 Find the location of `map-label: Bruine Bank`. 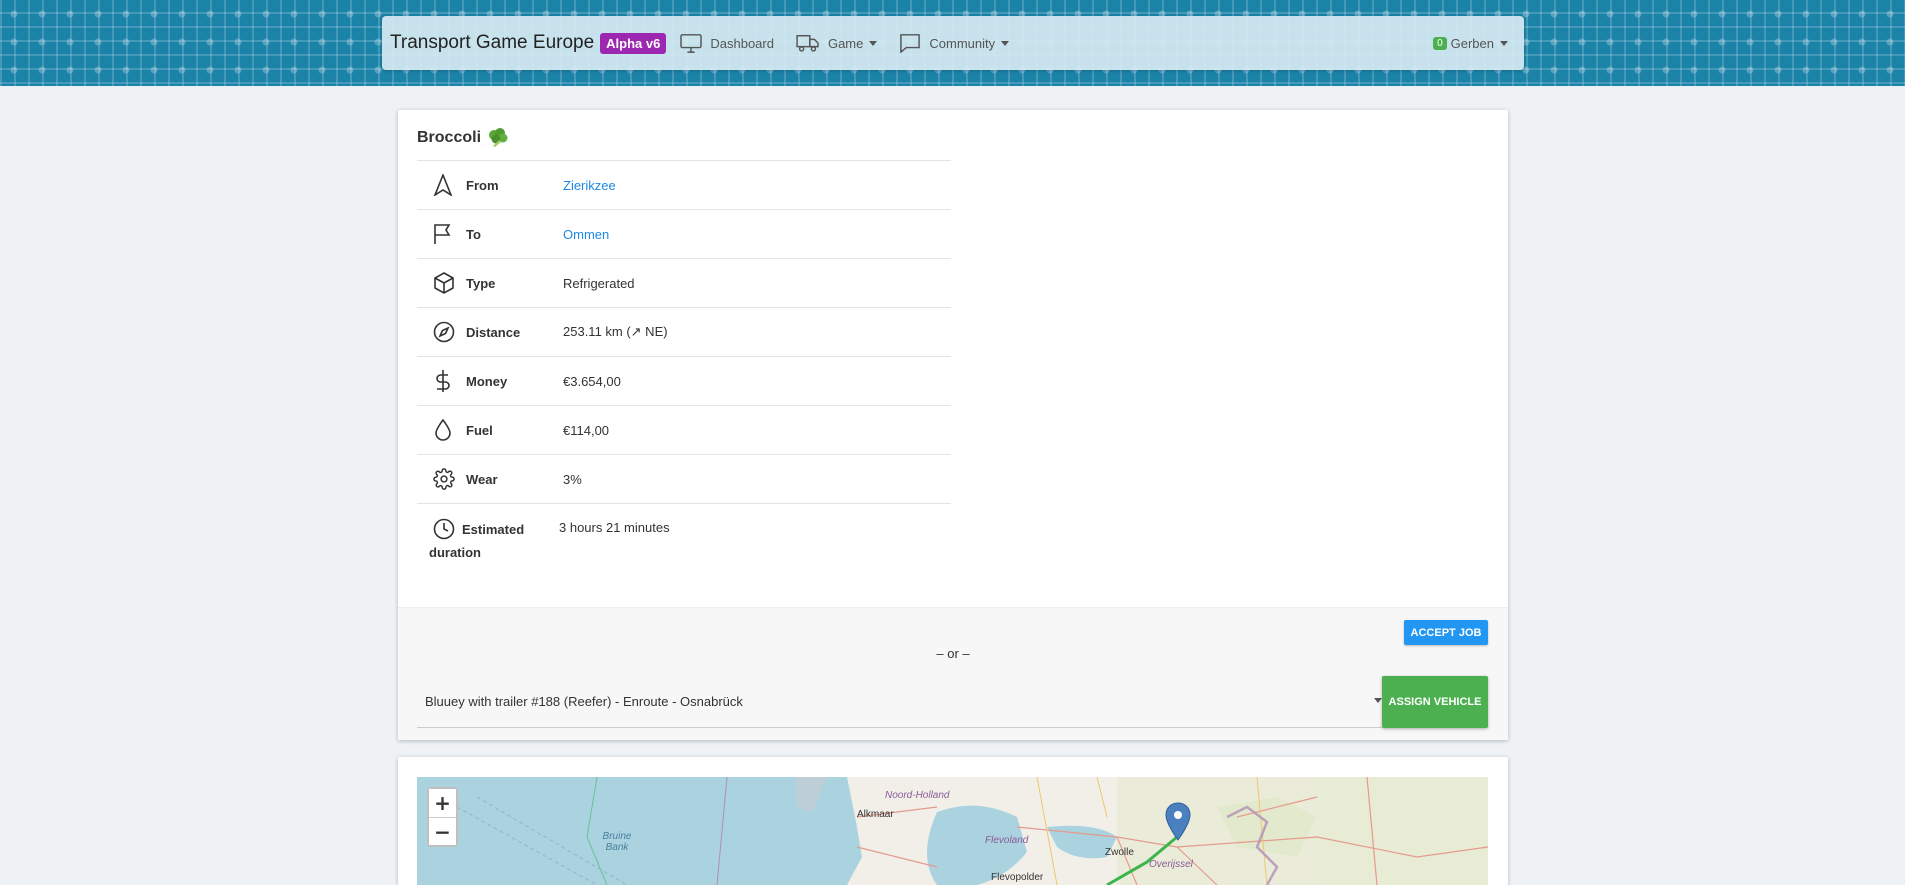

map-label: Bruine Bank is located at coordinates (617, 842).